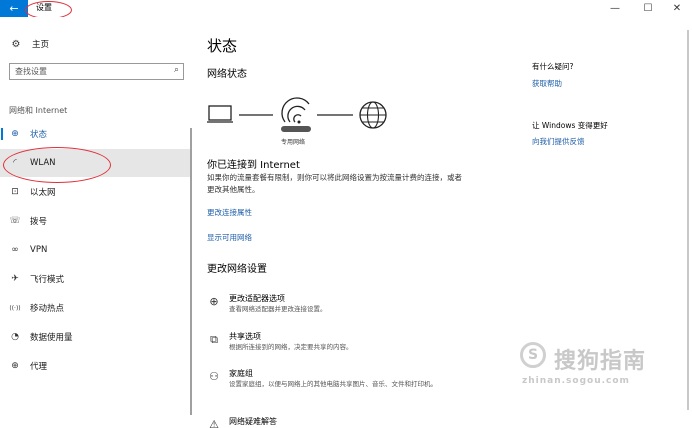  Describe the element at coordinates (229, 212) in the screenshot. I see `change-properties-link: 更改连接属性` at that location.